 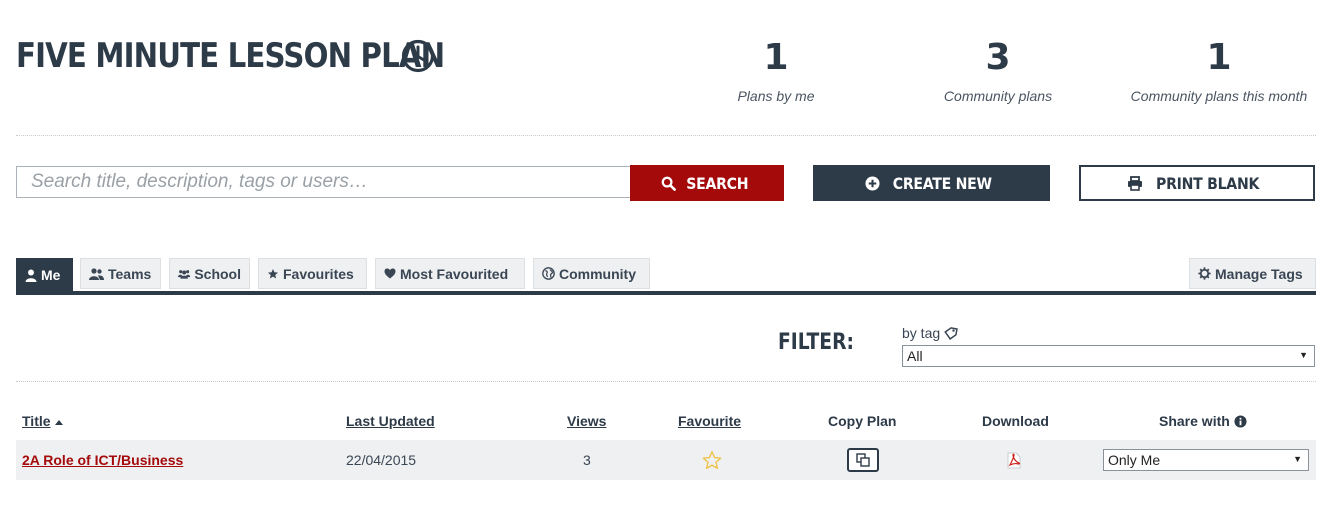 What do you see at coordinates (36, 421) in the screenshot?
I see `column-title-label: Title` at bounding box center [36, 421].